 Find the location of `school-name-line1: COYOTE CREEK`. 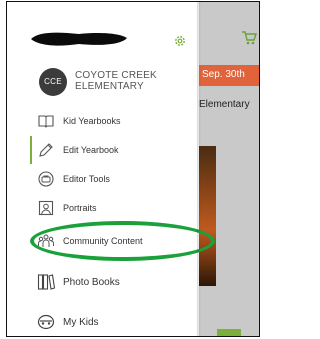

school-name-line1: COYOTE CREEK is located at coordinates (116, 75).